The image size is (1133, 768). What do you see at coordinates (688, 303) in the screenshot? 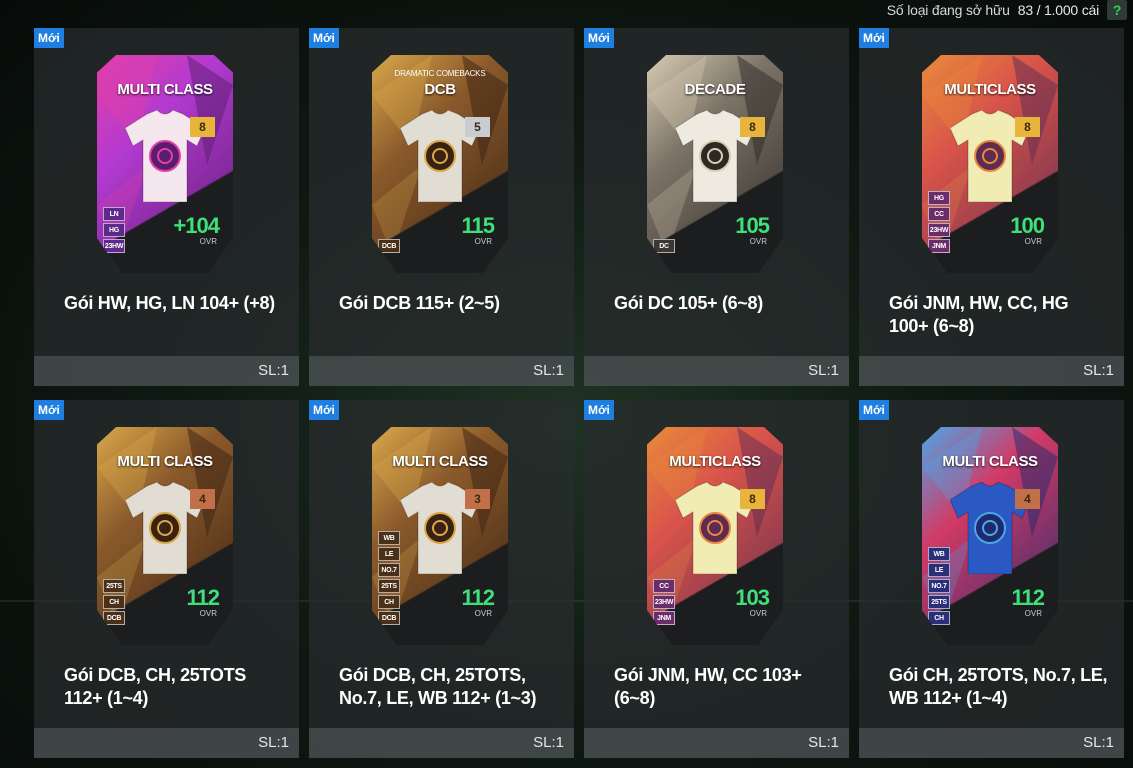
I see `pack-name: Gói DC 105+ (6~8)` at bounding box center [688, 303].